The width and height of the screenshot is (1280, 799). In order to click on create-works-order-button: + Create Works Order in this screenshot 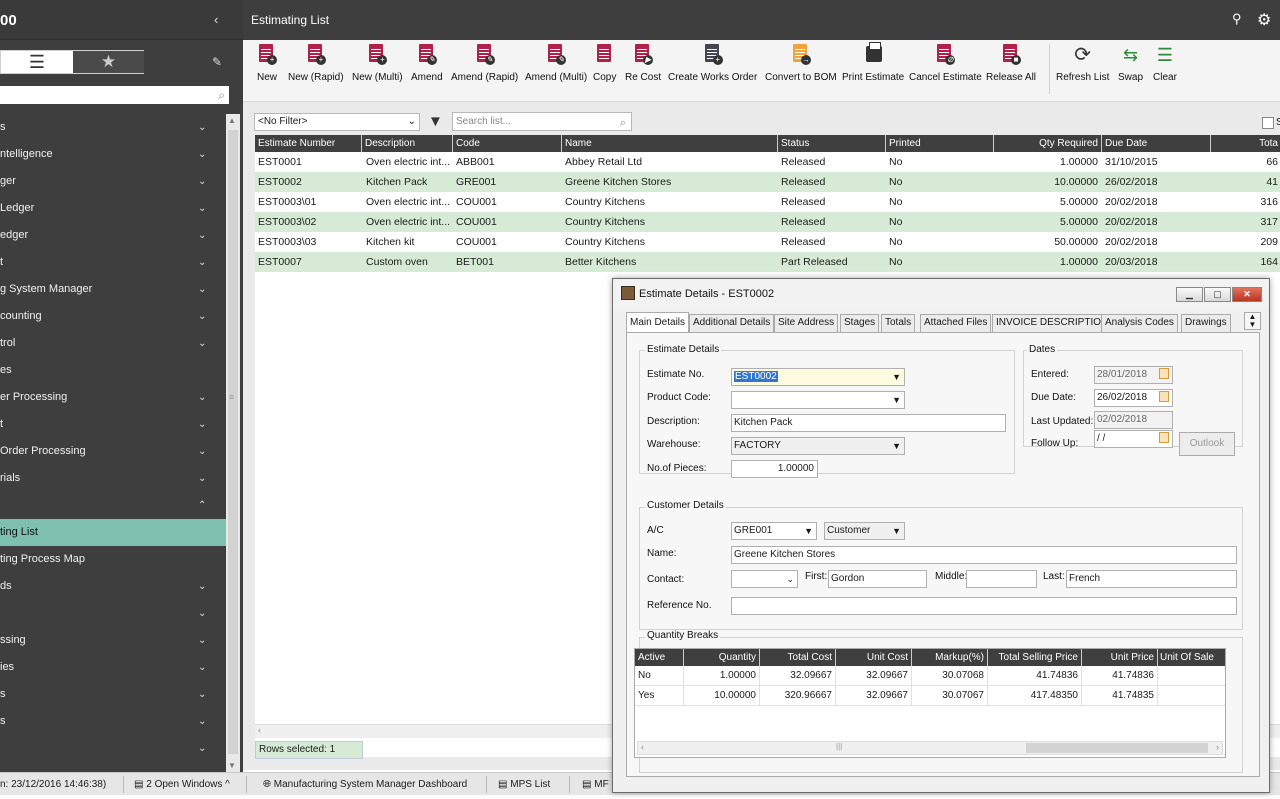, I will do `click(712, 69)`.